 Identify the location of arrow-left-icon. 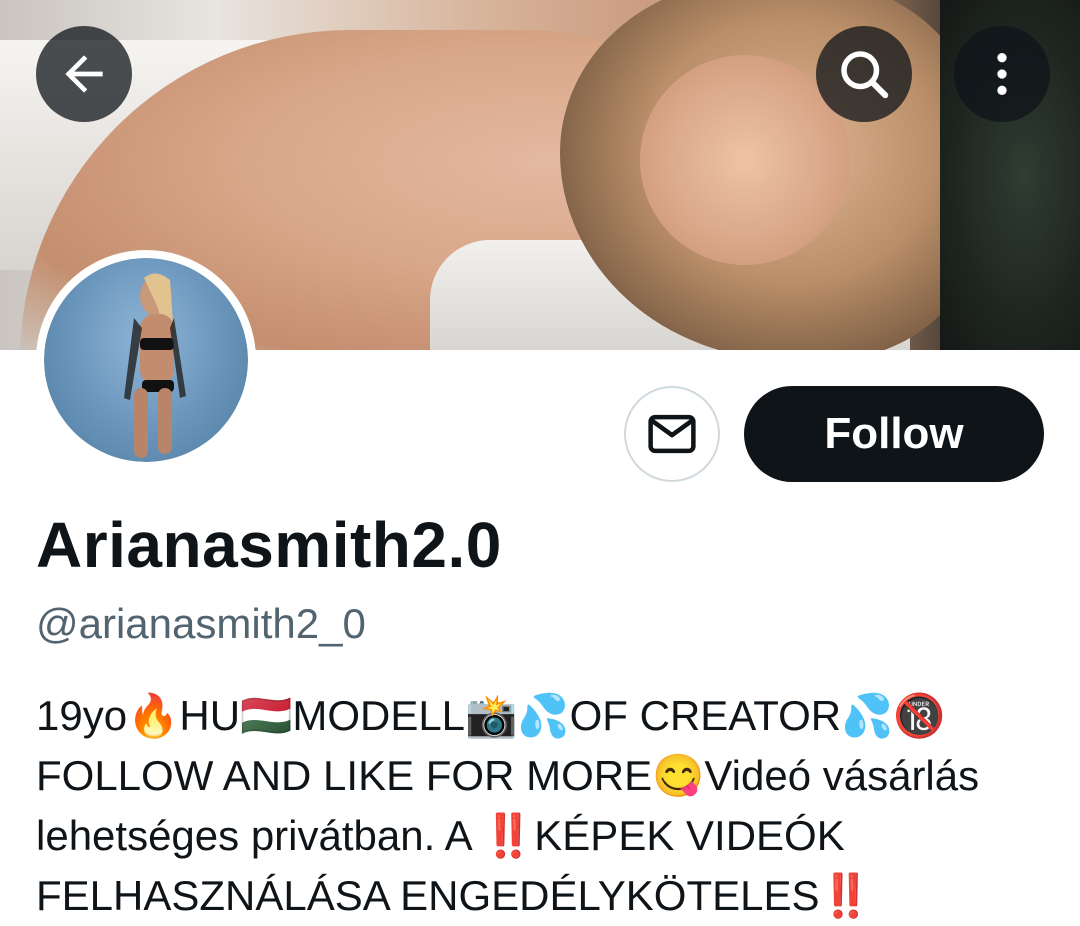
(84, 74).